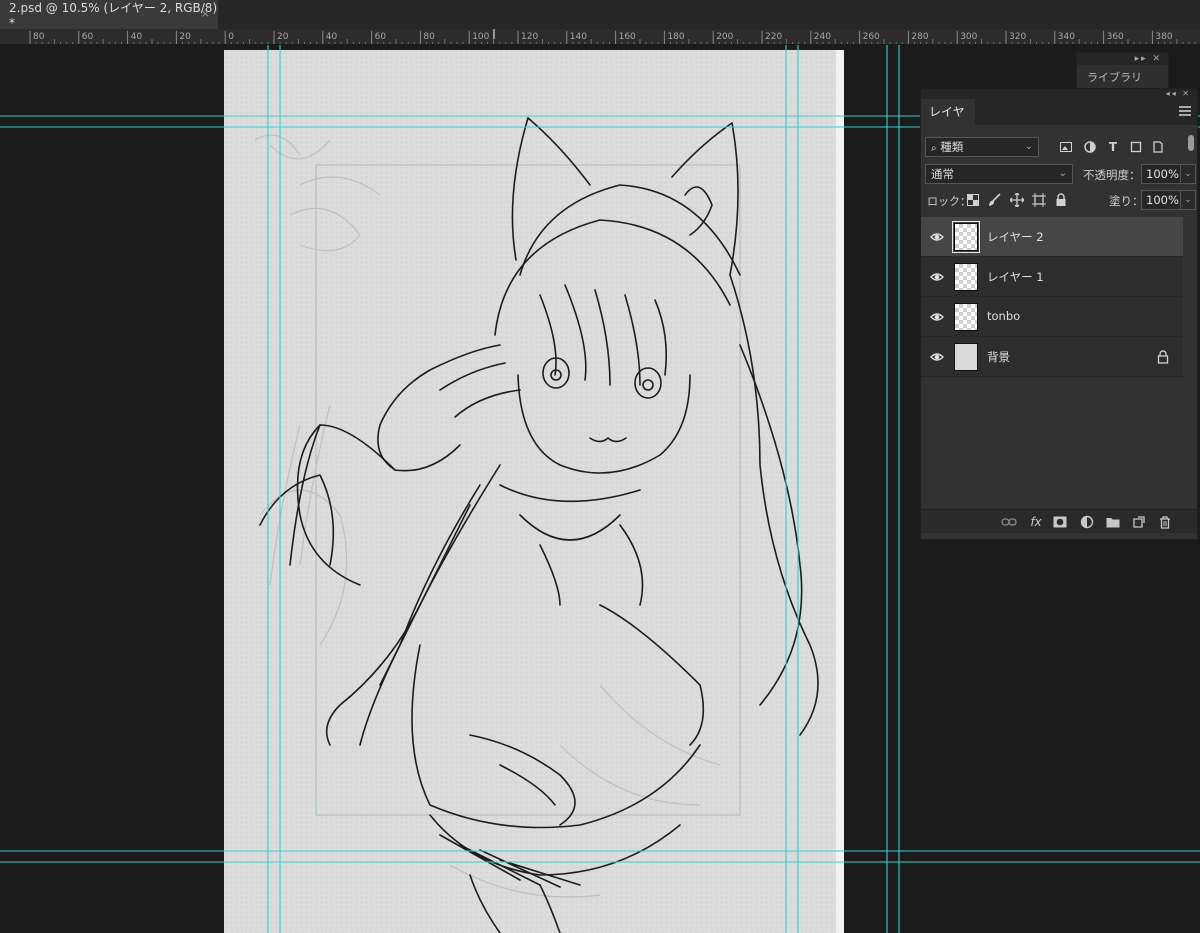  What do you see at coordinates (1087, 522) in the screenshot?
I see `adjustment-layer-icon` at bounding box center [1087, 522].